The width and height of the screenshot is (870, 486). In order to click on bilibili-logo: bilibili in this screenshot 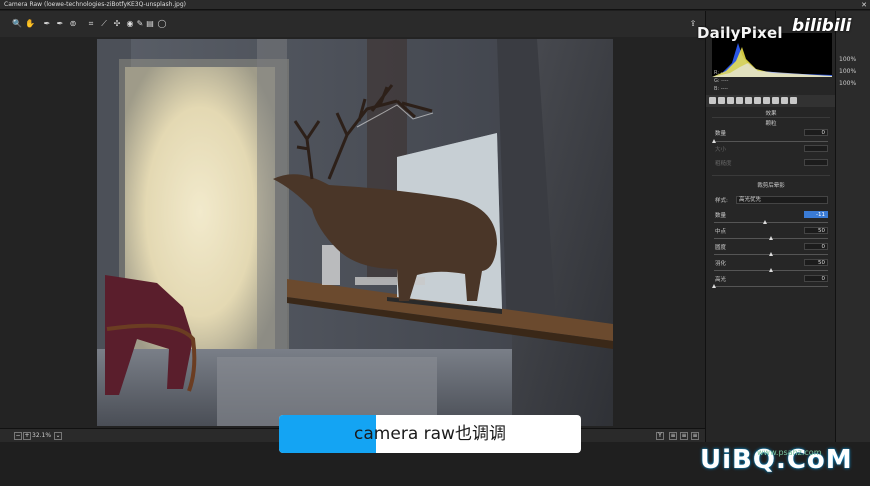, I will do `click(822, 26)`.